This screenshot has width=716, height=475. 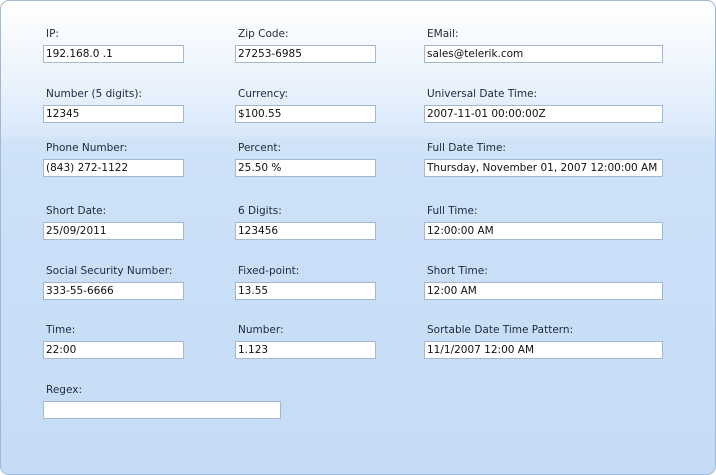 I want to click on universal-date-time-label: Universal Date Time:, so click(x=482, y=94).